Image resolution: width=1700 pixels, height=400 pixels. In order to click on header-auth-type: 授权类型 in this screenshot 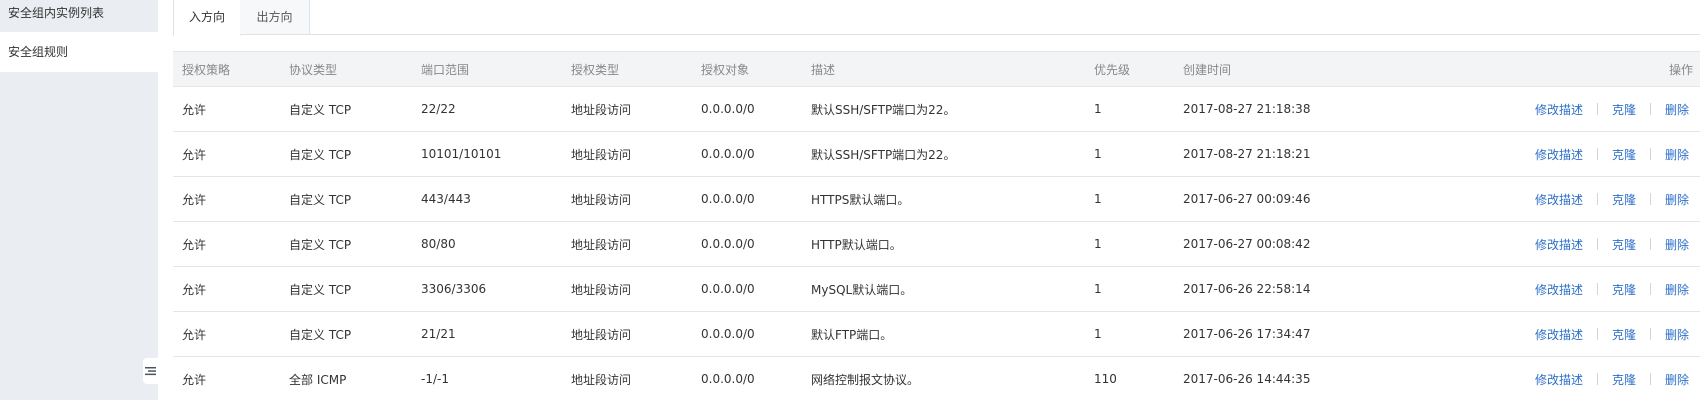, I will do `click(595, 69)`.